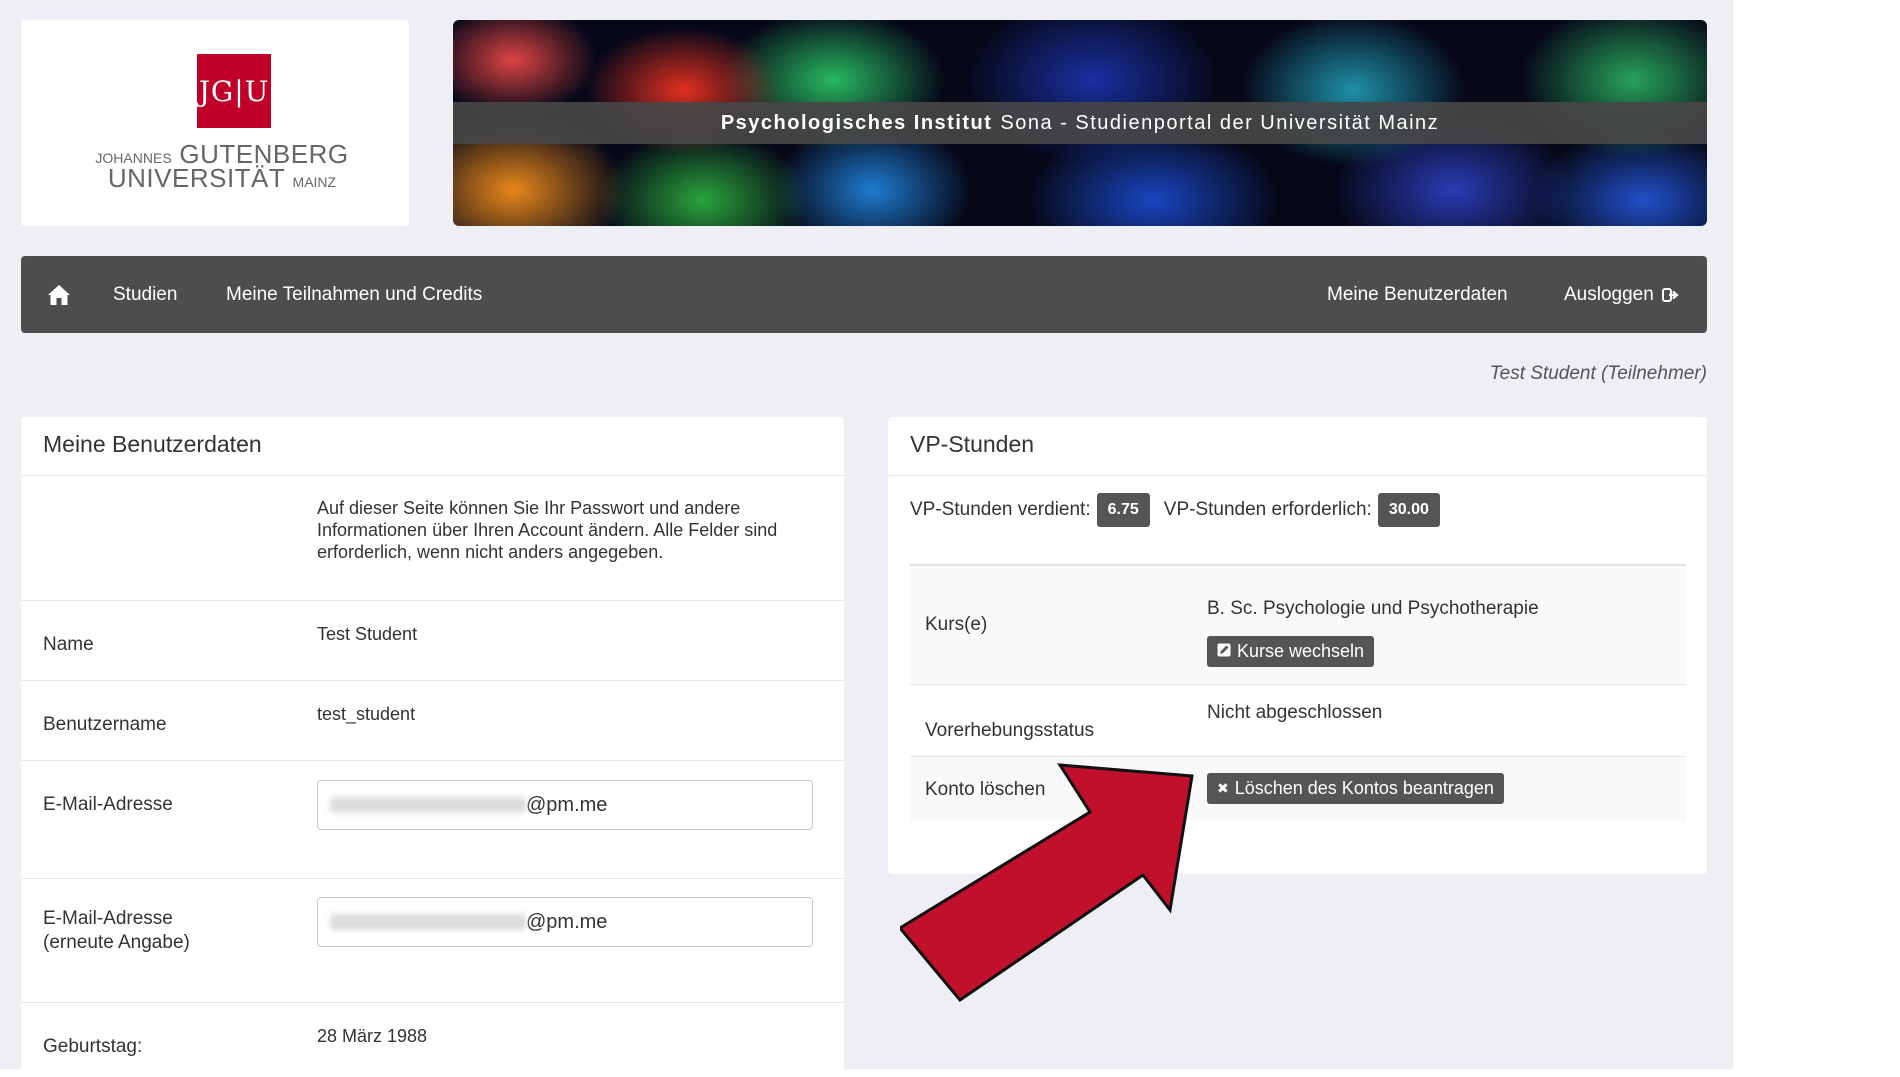  I want to click on user-data-title: Meine Benutzerdaten, so click(152, 444).